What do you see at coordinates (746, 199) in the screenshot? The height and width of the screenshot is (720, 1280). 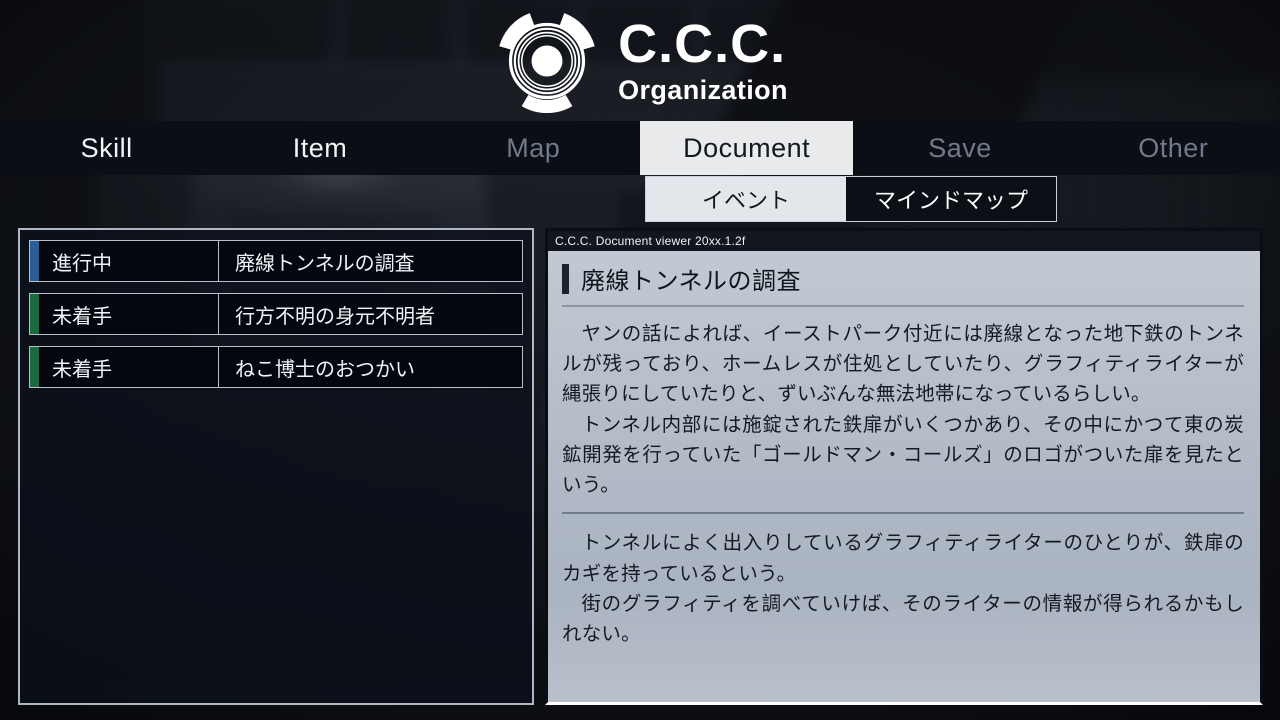 I see `subtab-event: イベント` at bounding box center [746, 199].